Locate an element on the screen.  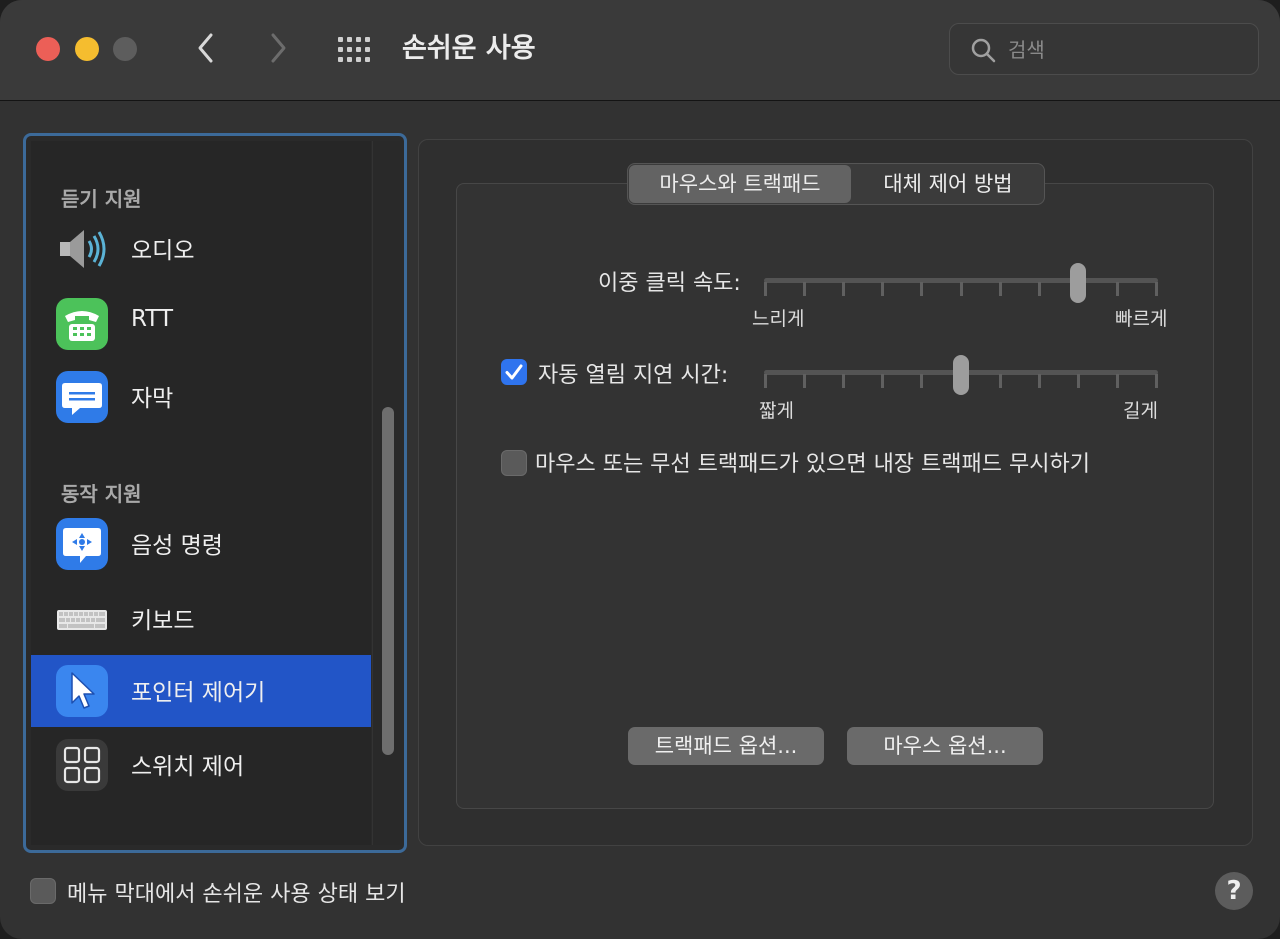
slider-min-label: 느리게 is located at coordinates (778, 319).